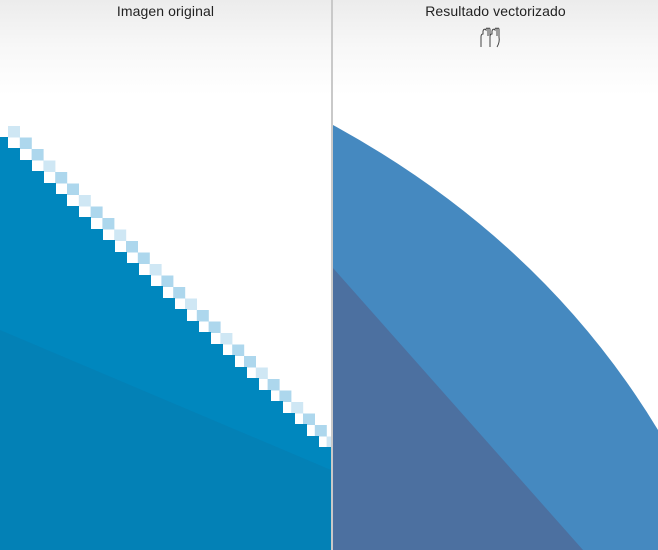  I want to click on hand-grab-icon, so click(490, 37).